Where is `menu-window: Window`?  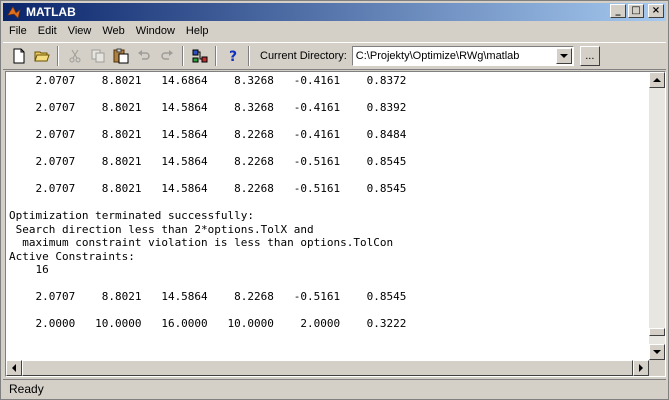 menu-window: Window is located at coordinates (155, 31).